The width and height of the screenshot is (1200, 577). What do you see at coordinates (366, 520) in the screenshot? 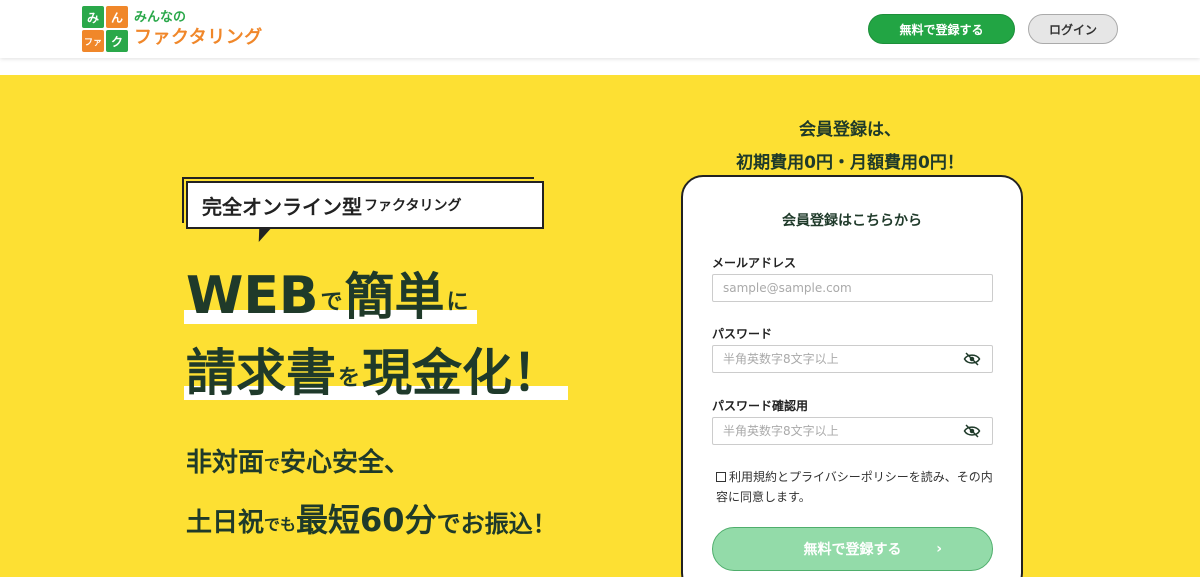
I see `subline-fastest: 最短60分` at bounding box center [366, 520].